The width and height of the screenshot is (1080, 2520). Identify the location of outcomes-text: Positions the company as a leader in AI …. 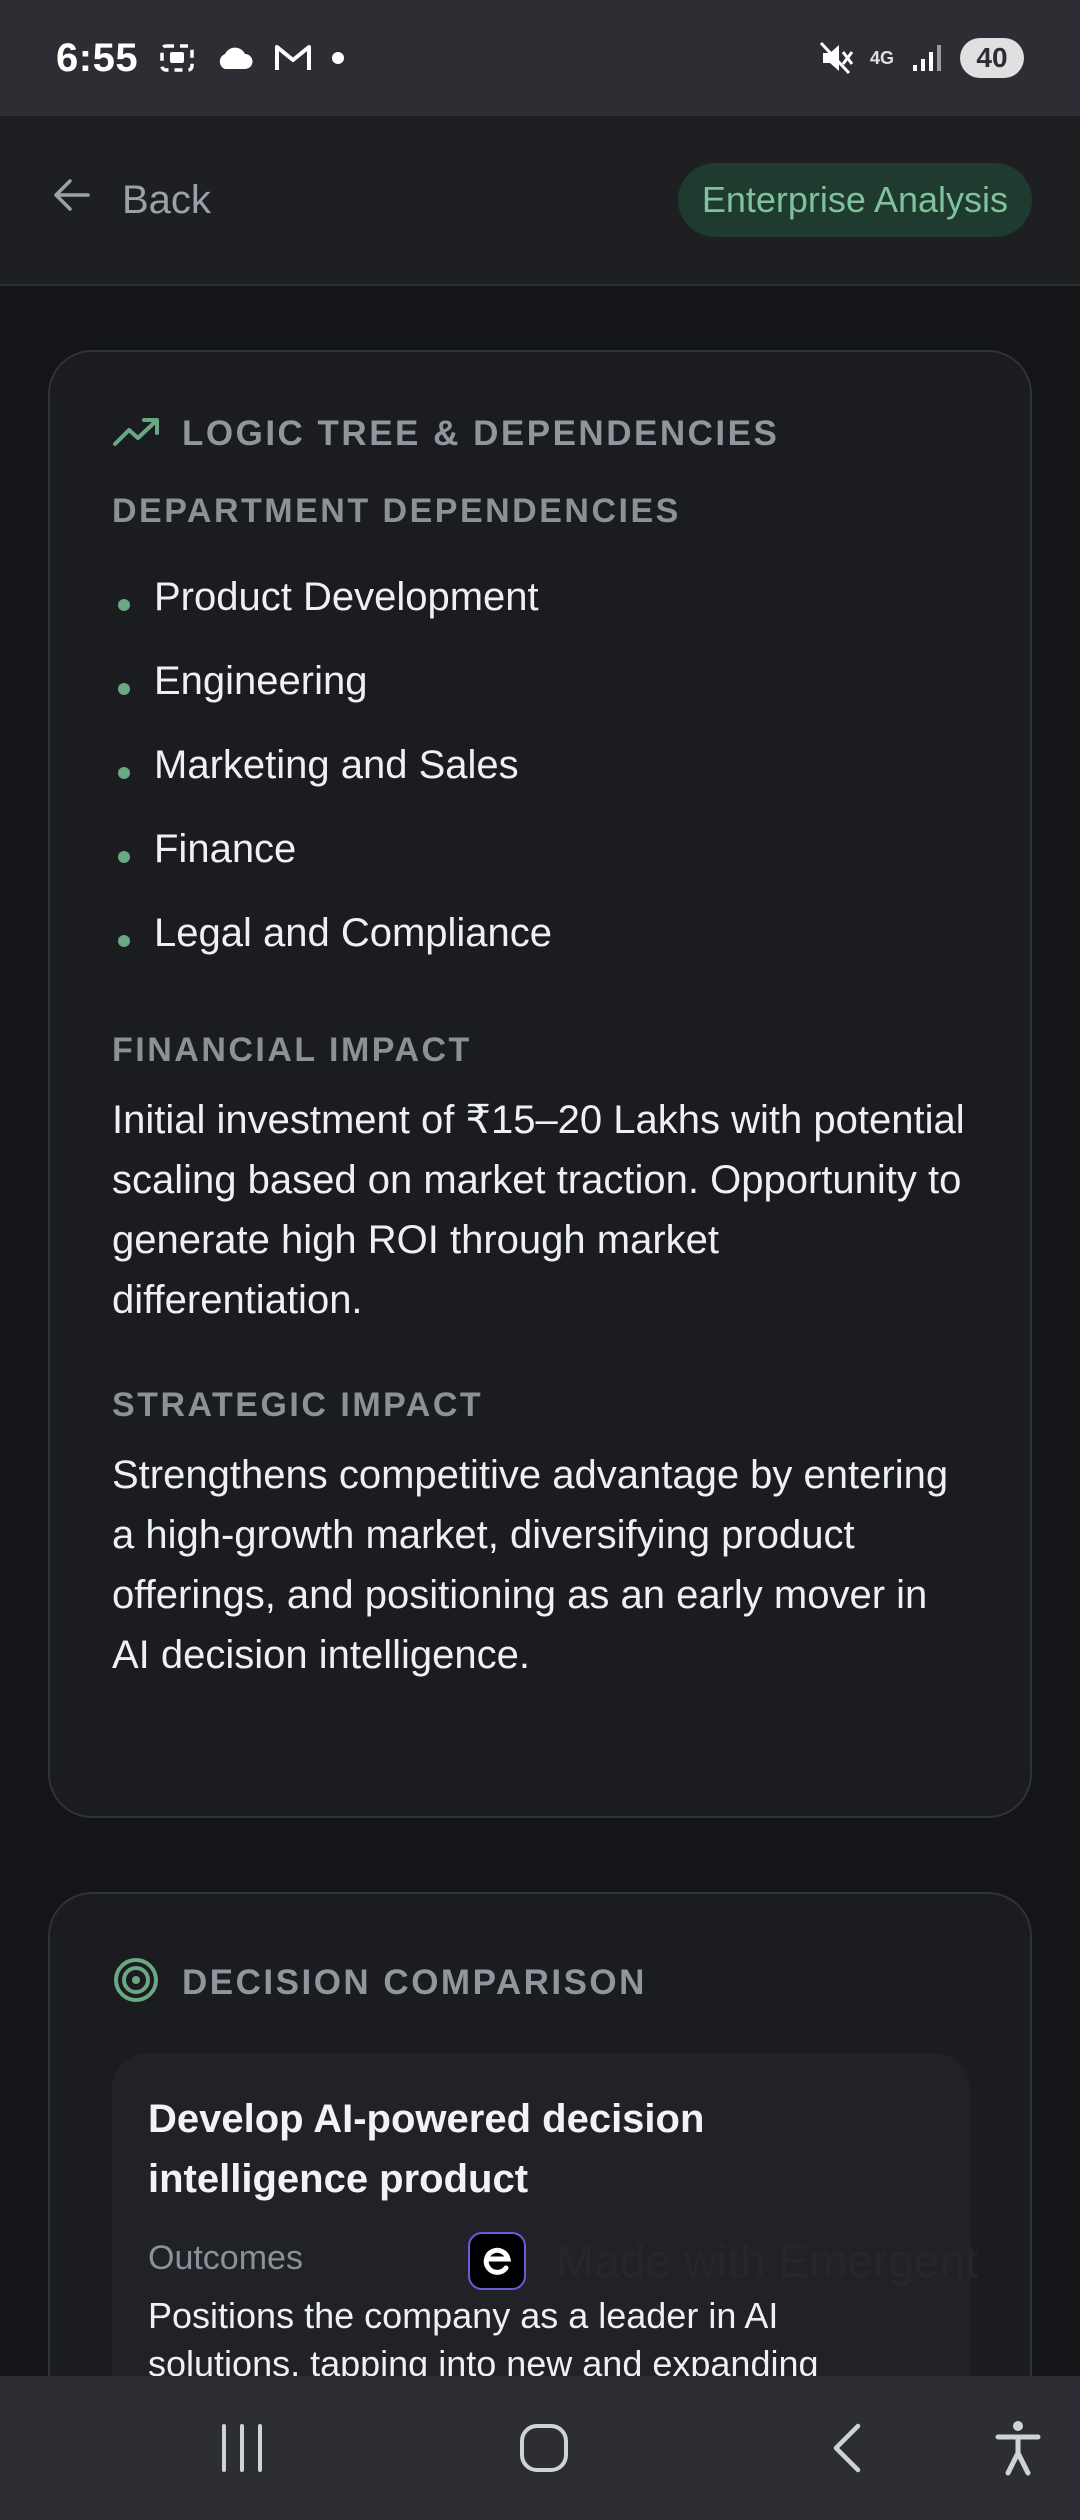
(483, 2335).